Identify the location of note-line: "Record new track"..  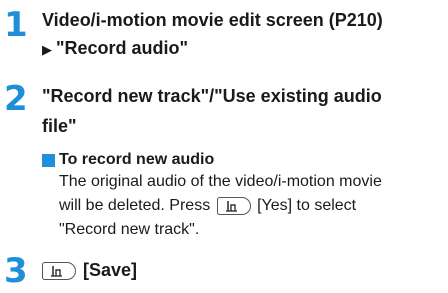
(129, 229).